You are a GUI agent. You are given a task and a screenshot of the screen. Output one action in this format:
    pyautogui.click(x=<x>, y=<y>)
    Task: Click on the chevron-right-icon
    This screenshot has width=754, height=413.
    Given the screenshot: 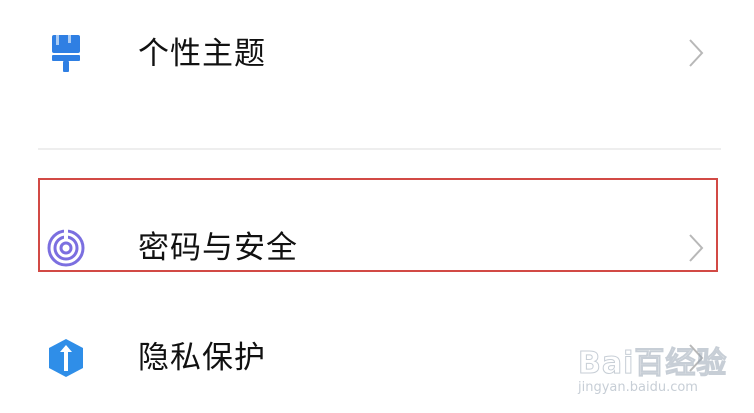 What is the action you would take?
    pyautogui.click(x=696, y=53)
    